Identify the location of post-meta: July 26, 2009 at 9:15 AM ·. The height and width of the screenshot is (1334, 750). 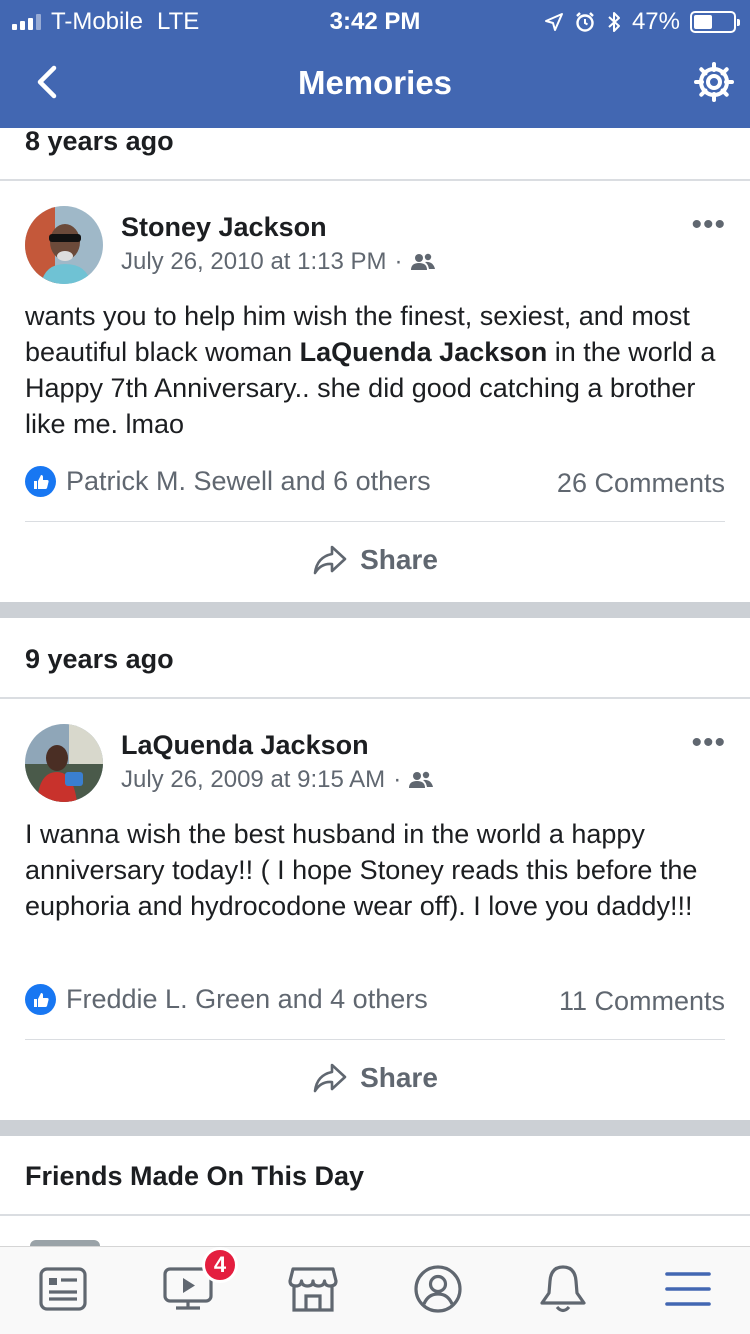
(277, 780).